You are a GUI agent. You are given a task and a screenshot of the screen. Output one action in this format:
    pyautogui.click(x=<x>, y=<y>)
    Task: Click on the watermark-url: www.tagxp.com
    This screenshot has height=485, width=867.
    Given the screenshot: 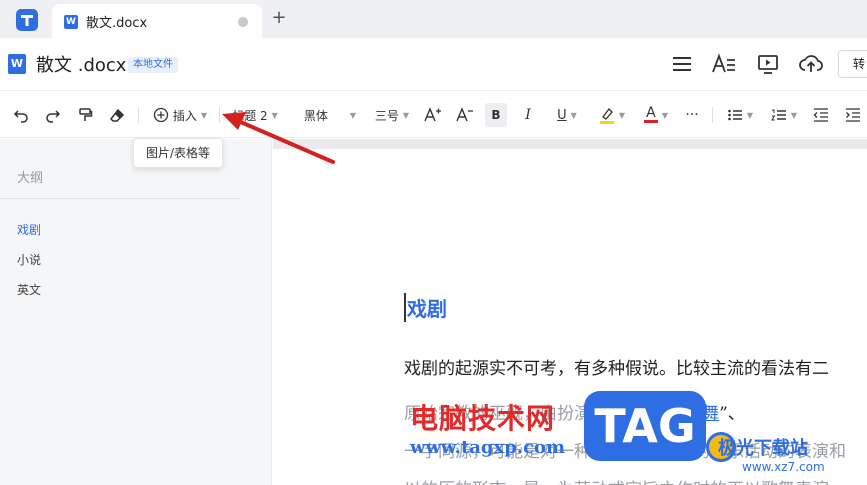 What is the action you would take?
    pyautogui.click(x=488, y=447)
    